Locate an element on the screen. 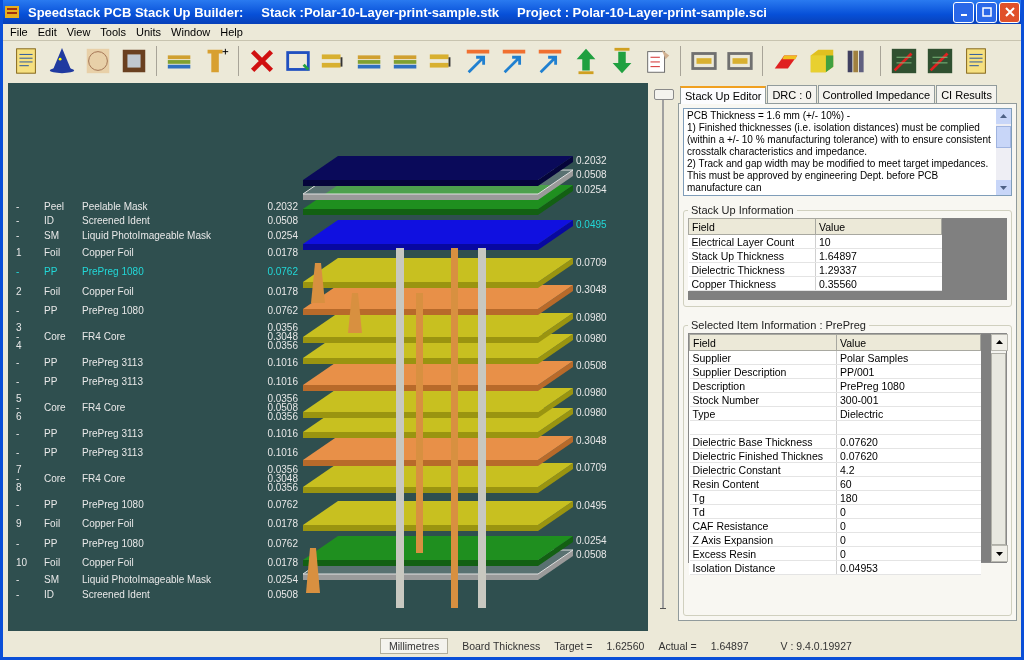  target-value: 1.62560 is located at coordinates (625, 646).